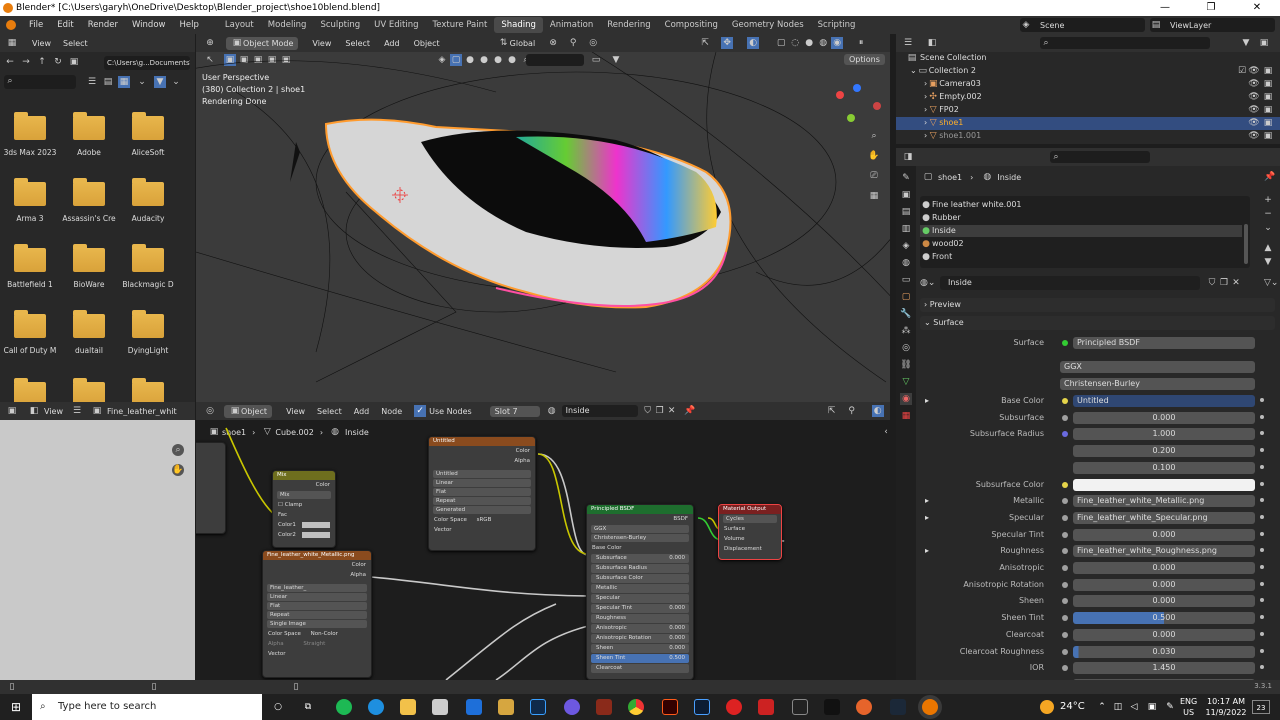 Image resolution: width=1280 pixels, height=720 pixels. Describe the element at coordinates (640, 608) in the screenshot. I see `bsdf-input-row: Specular Tint 0.000` at that location.